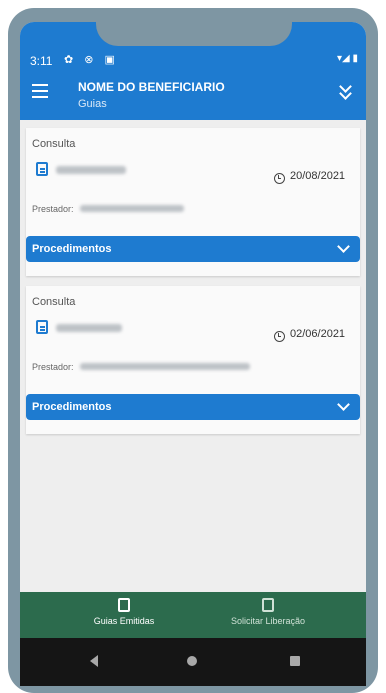 This screenshot has height=693, width=386. Describe the element at coordinates (92, 104) in the screenshot. I see `page-subtitle: Guias` at that location.